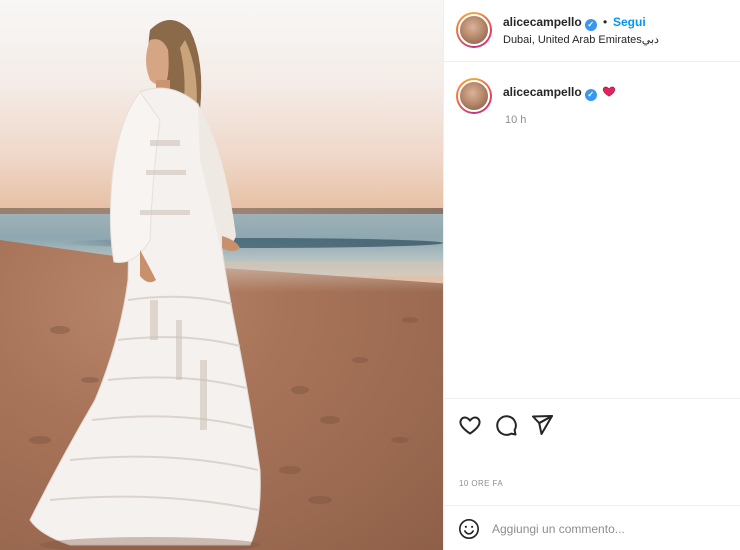  I want to click on comment-bar, so click(592, 527).